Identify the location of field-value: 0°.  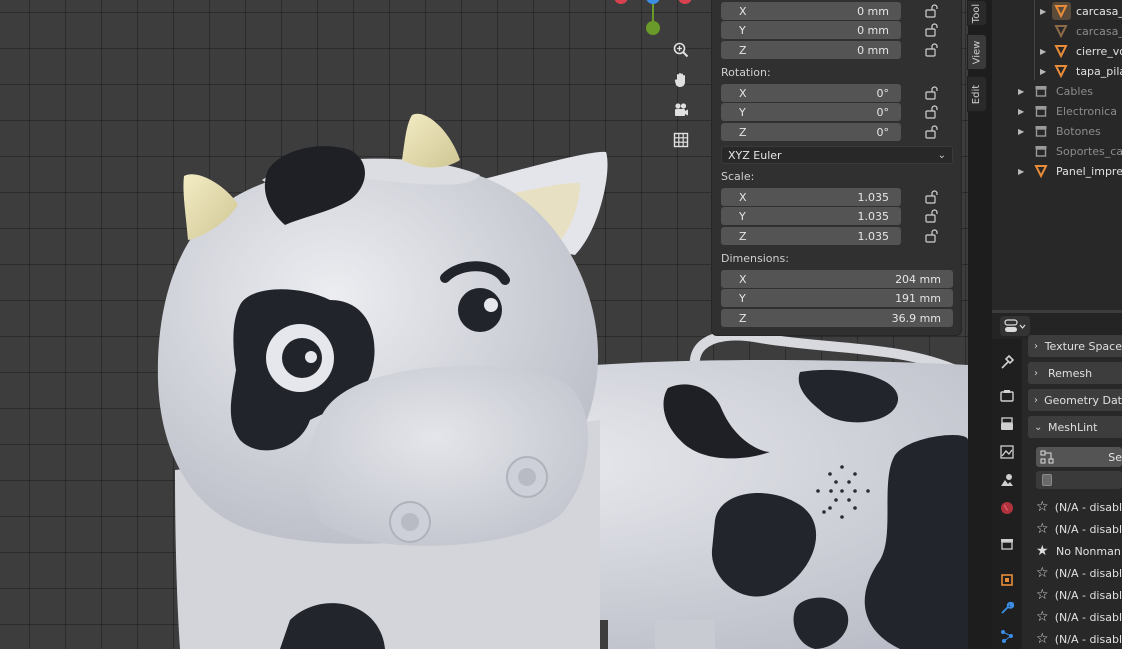
(883, 132).